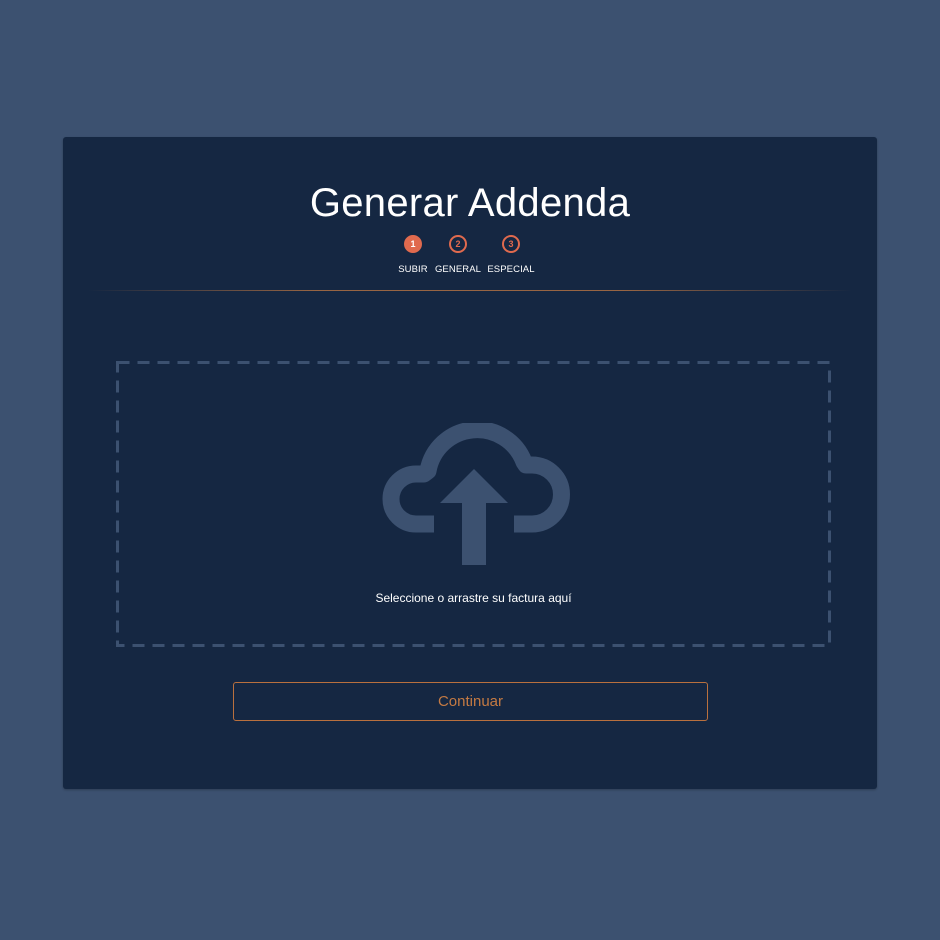 The image size is (940, 940). What do you see at coordinates (476, 494) in the screenshot?
I see `cloud-upload-icon` at bounding box center [476, 494].